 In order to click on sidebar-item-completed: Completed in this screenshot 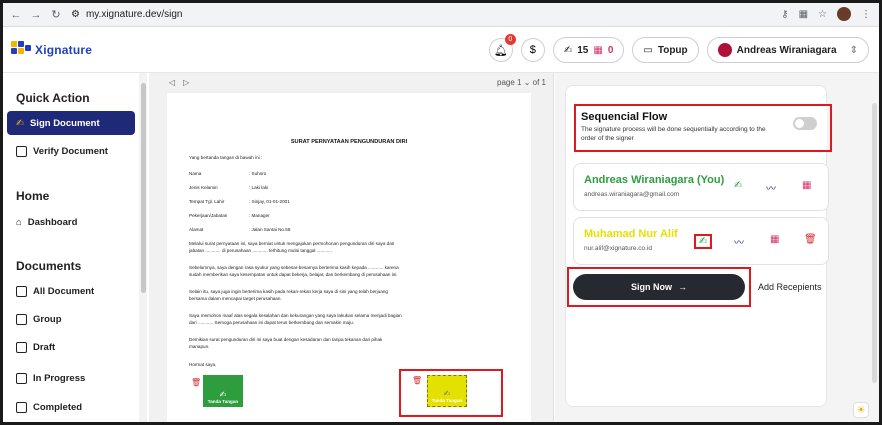, I will do `click(71, 407)`.